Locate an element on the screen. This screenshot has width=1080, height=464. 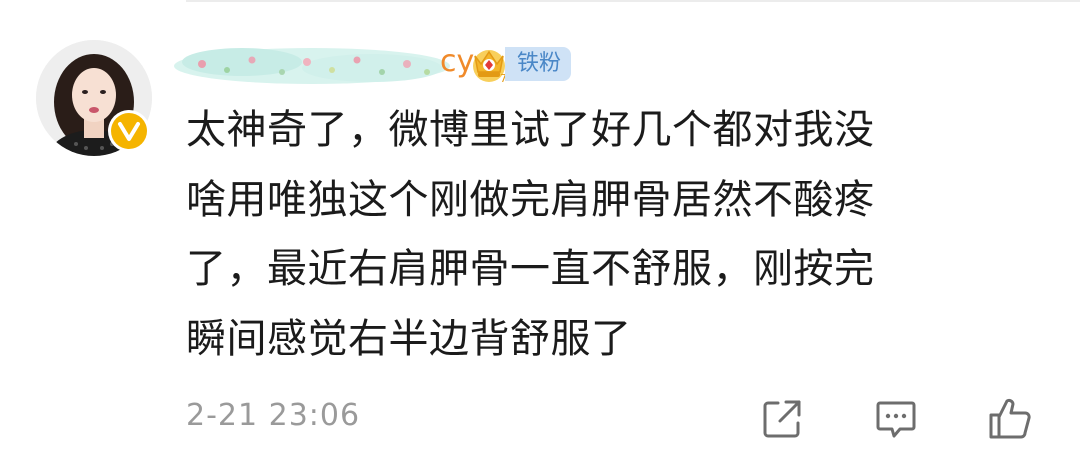
thumbs-up-icon is located at coordinates (1010, 418).